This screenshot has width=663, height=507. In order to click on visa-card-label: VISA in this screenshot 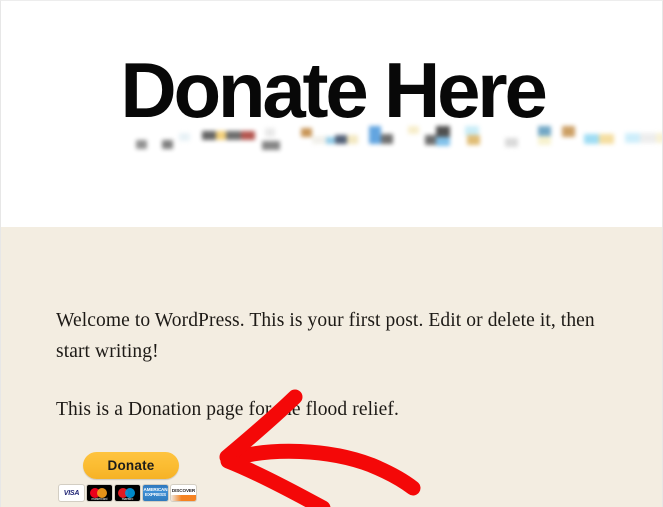, I will do `click(71, 493)`.